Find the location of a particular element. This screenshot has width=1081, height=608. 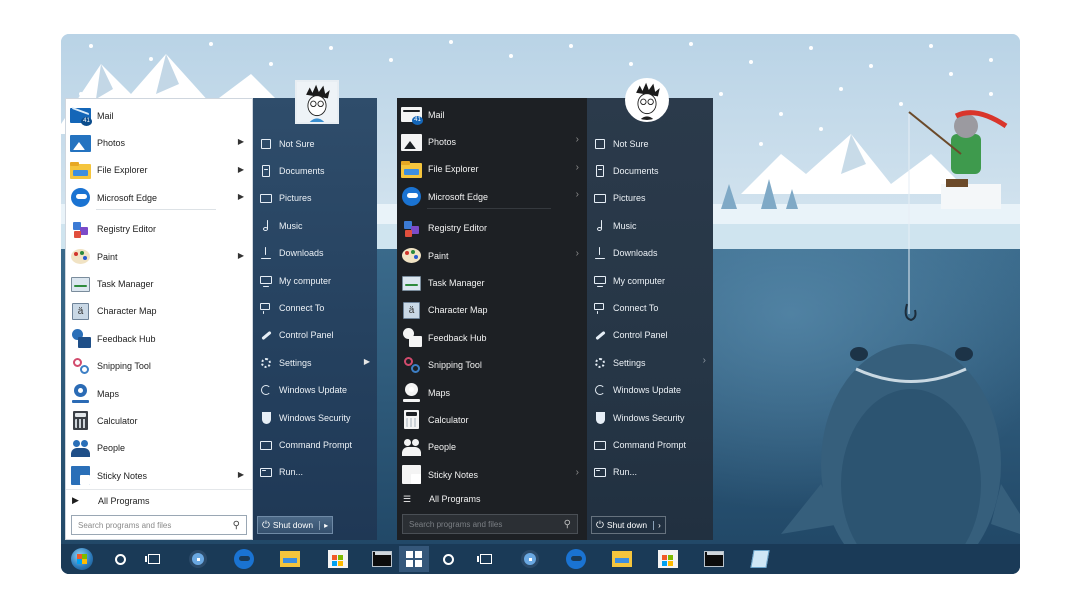

user-avatar is located at coordinates (317, 102).